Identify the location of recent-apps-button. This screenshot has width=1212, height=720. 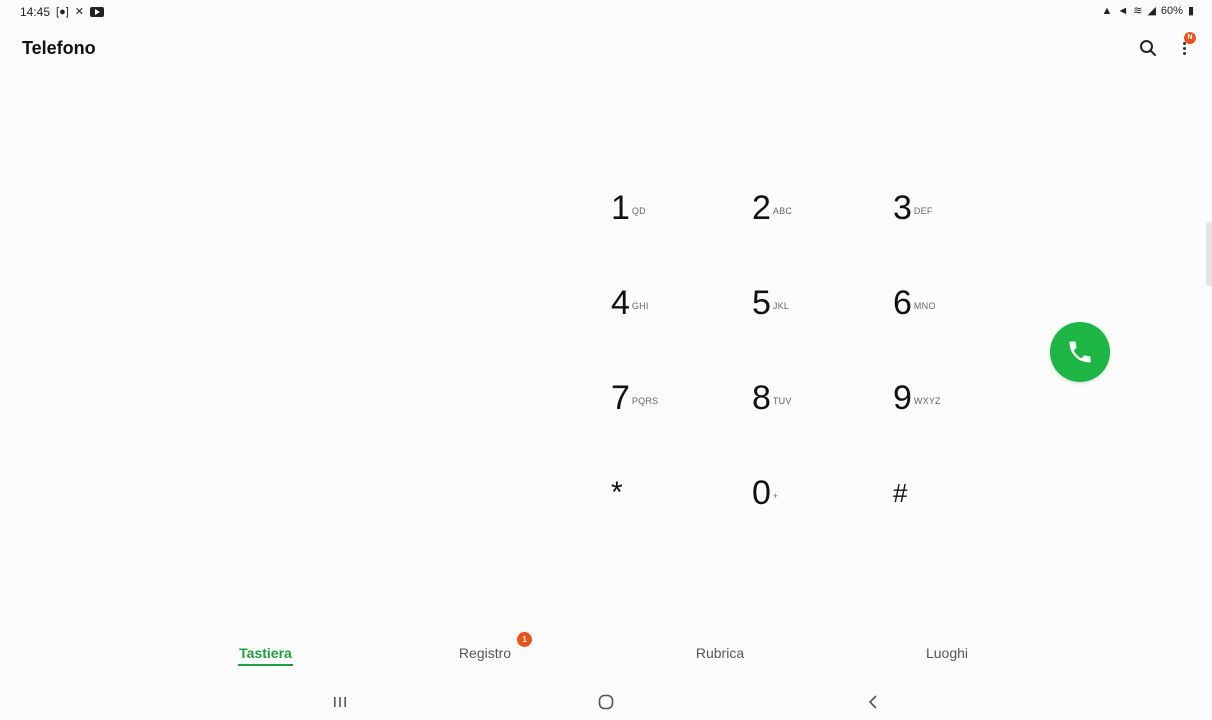
(340, 702).